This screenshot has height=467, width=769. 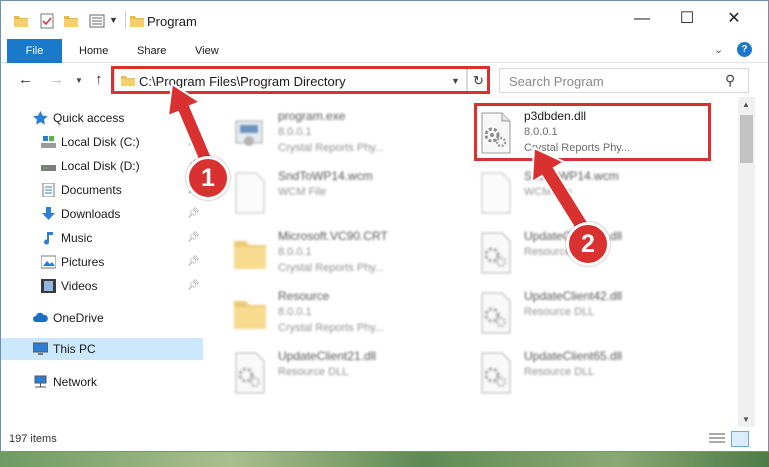 I want to click on item-count: 197 items, so click(x=33, y=439).